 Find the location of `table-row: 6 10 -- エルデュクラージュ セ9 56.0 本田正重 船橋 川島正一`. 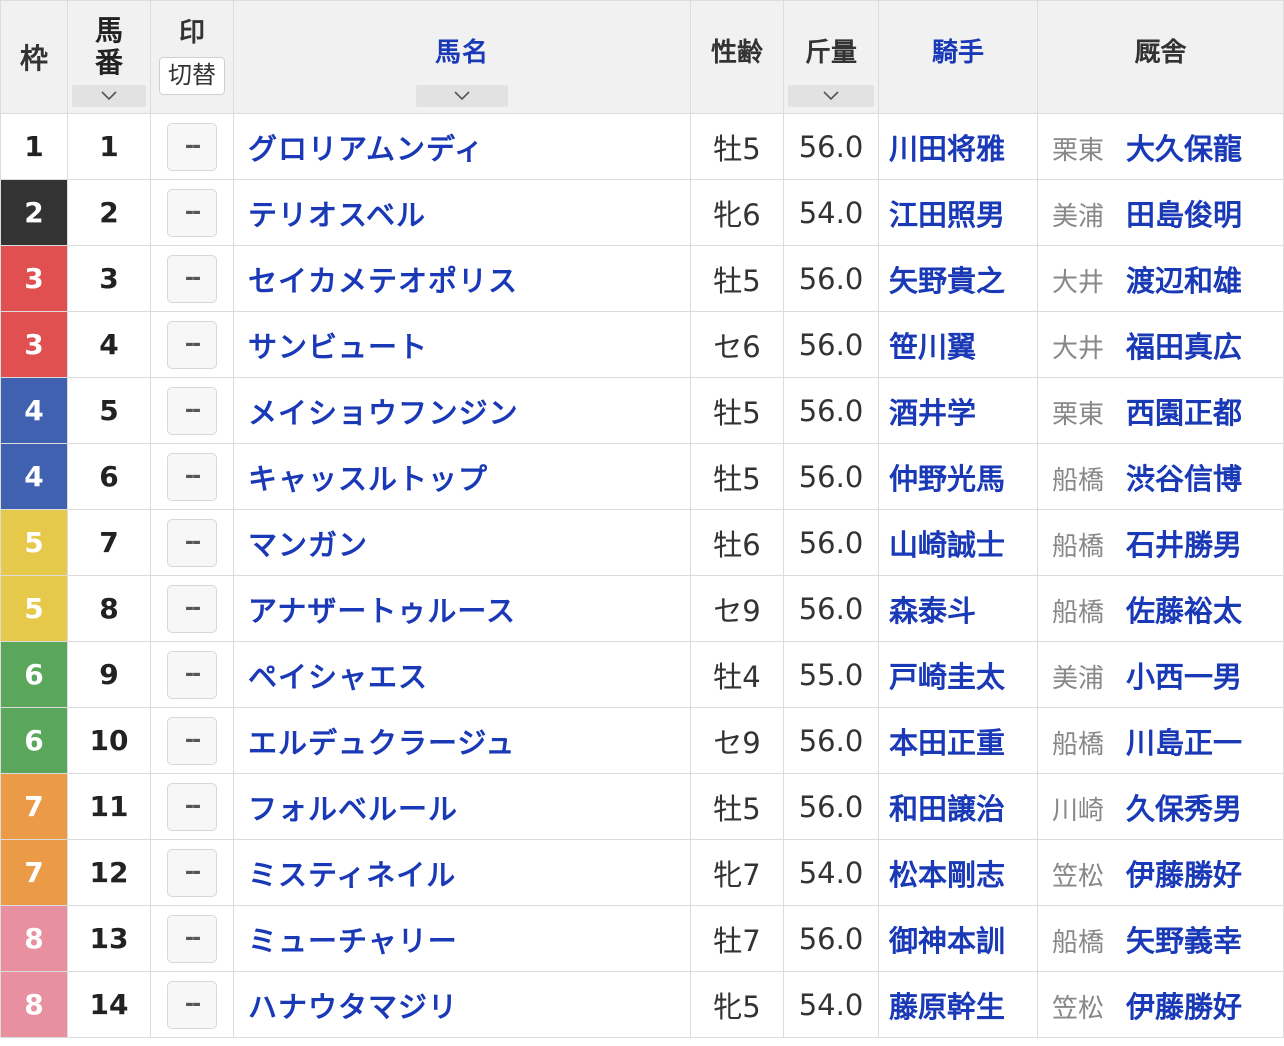

table-row: 6 10 -- エルデュクラージュ セ9 56.0 本田正重 船橋 川島正一 is located at coordinates (642, 740).